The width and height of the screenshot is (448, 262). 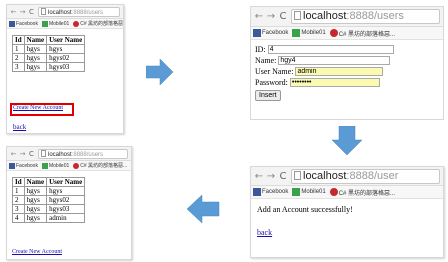 I want to click on insert-account-form: ID: Name: User Name: Password: Insert, so click(x=347, y=70).